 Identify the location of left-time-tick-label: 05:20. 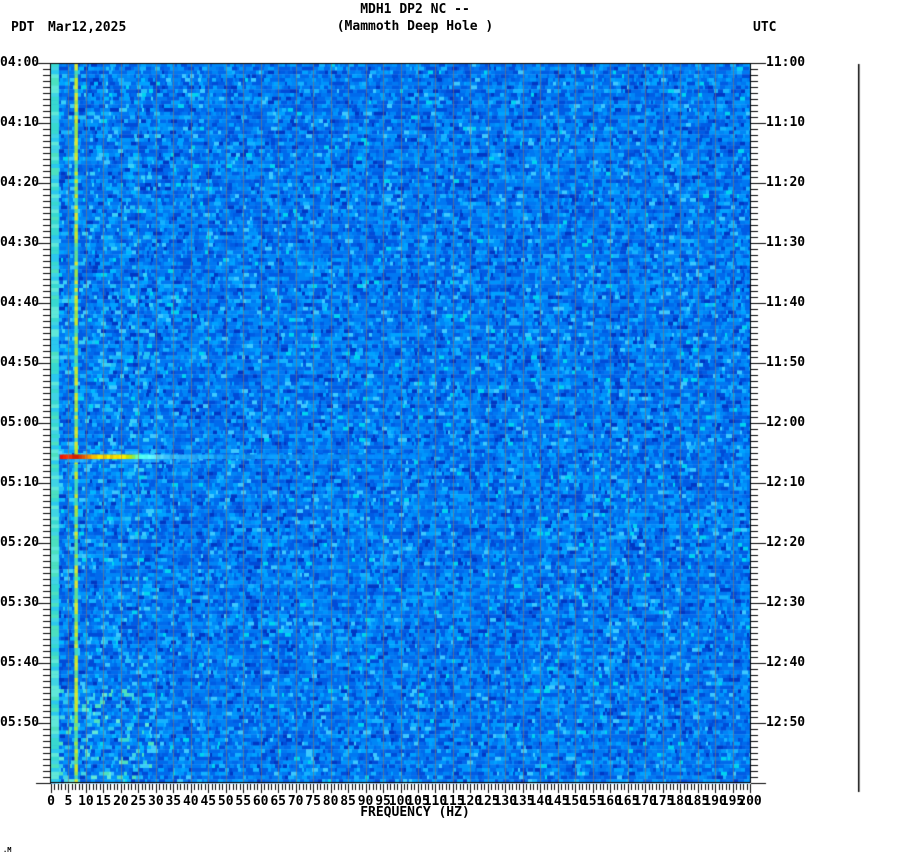
(20, 542).